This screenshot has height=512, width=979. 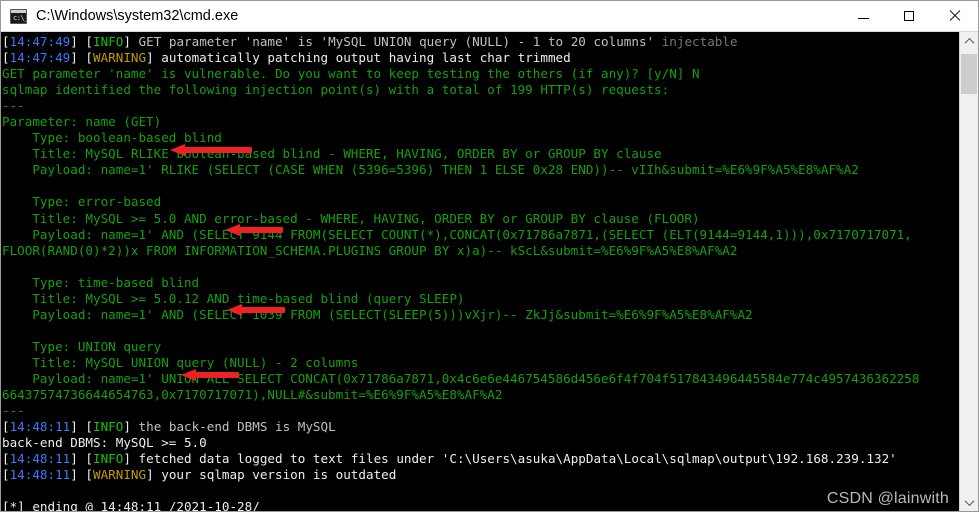 I want to click on close-icon, so click(x=955, y=16).